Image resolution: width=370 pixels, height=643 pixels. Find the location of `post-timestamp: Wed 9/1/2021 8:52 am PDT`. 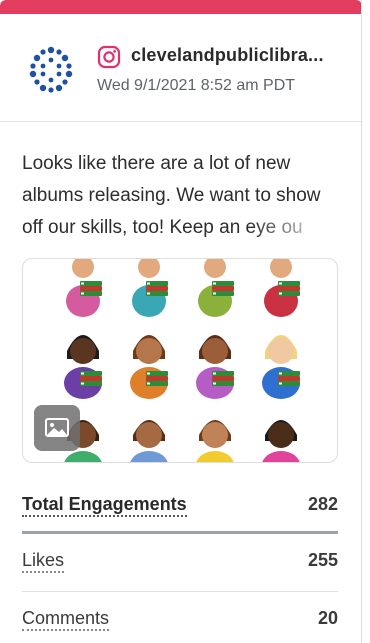

post-timestamp: Wed 9/1/2021 8:52 am PDT is located at coordinates (196, 85).